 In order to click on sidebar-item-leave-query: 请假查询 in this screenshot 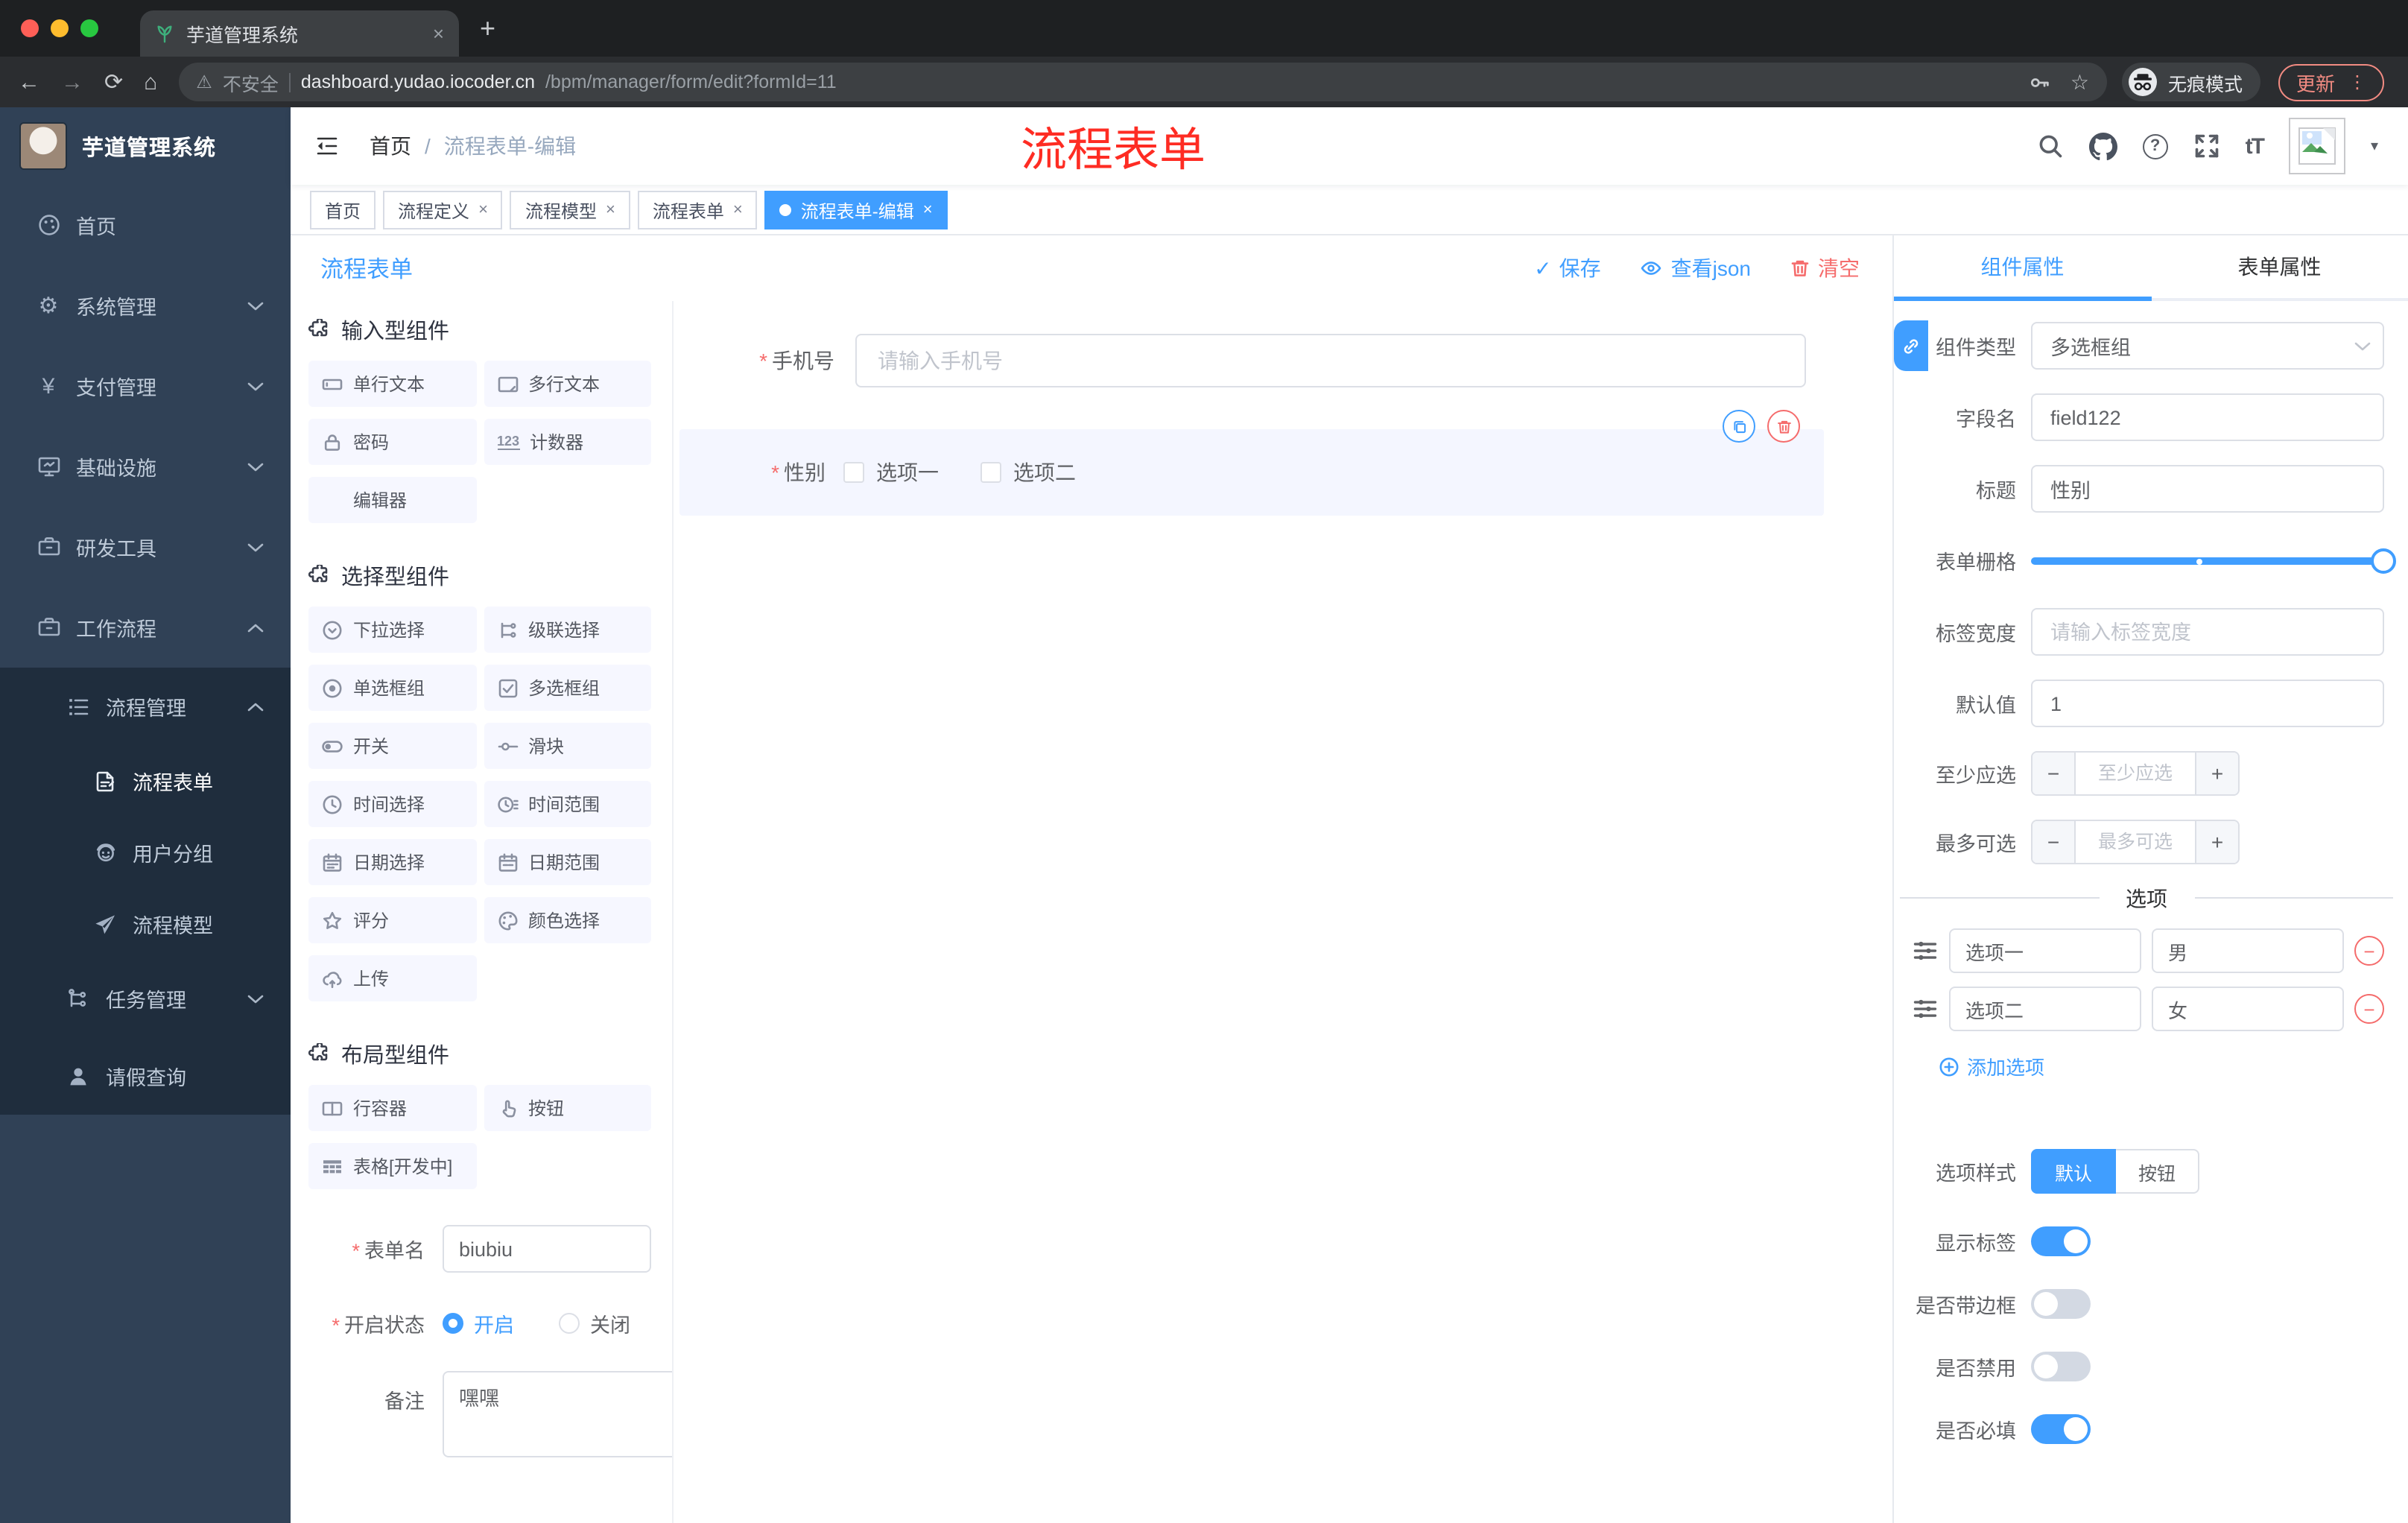, I will do `click(145, 1076)`.